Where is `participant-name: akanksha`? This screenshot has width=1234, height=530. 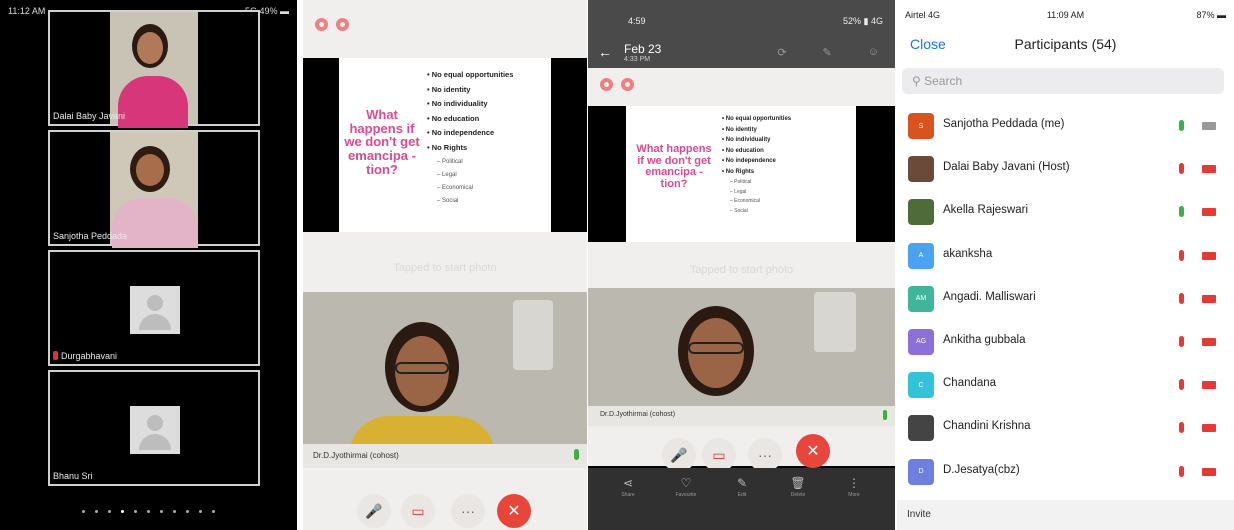
participant-name: akanksha is located at coordinates (968, 253).